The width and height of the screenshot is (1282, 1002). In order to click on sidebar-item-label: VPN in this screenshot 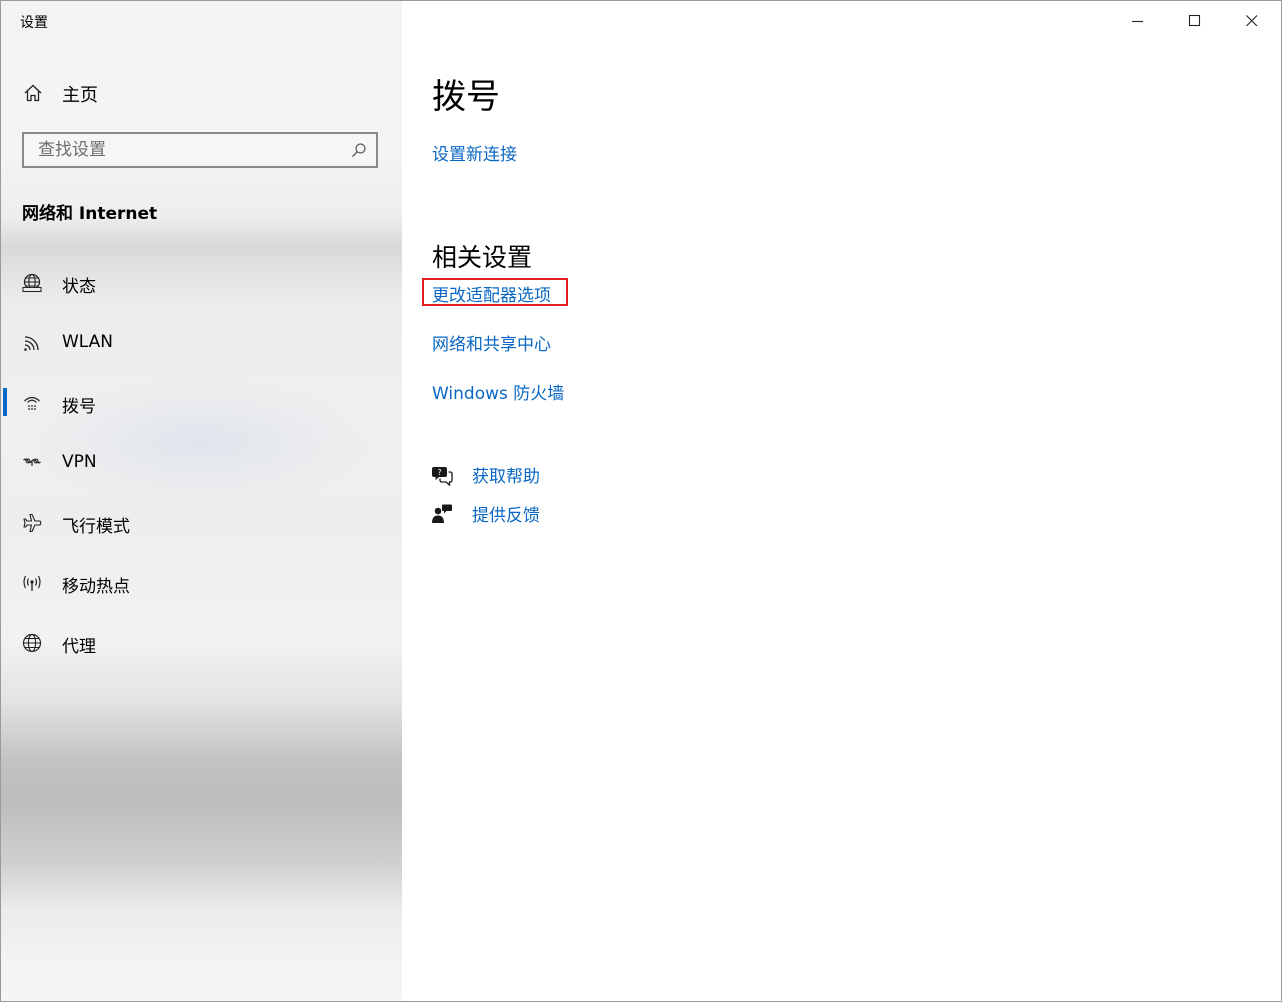, I will do `click(79, 462)`.